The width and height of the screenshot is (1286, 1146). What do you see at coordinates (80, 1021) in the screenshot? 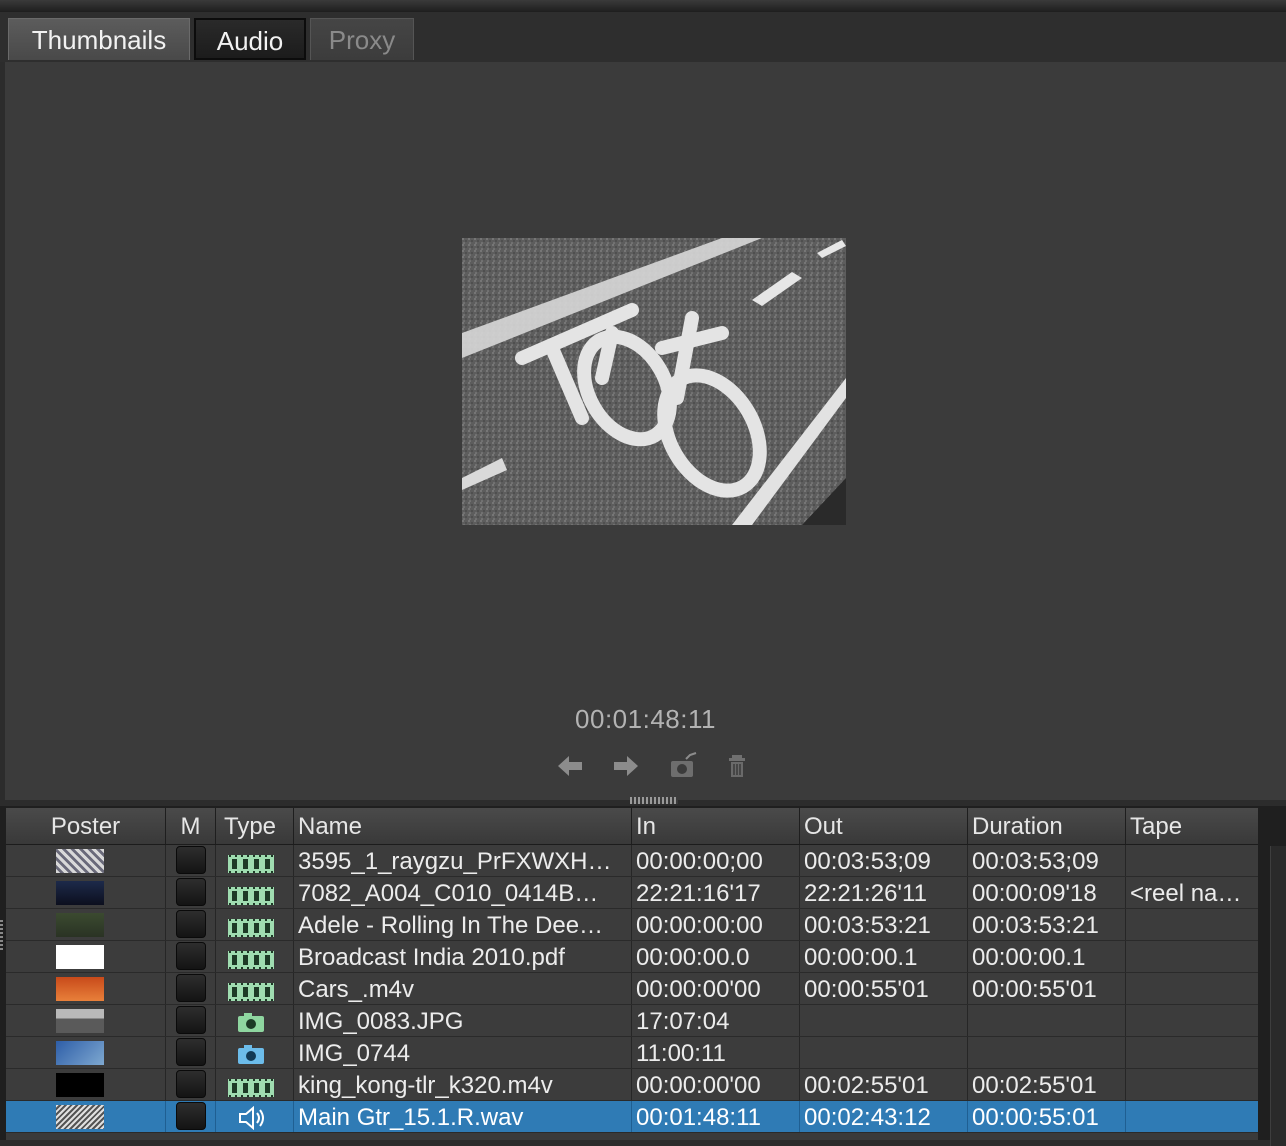
I see `thumb-landscape` at bounding box center [80, 1021].